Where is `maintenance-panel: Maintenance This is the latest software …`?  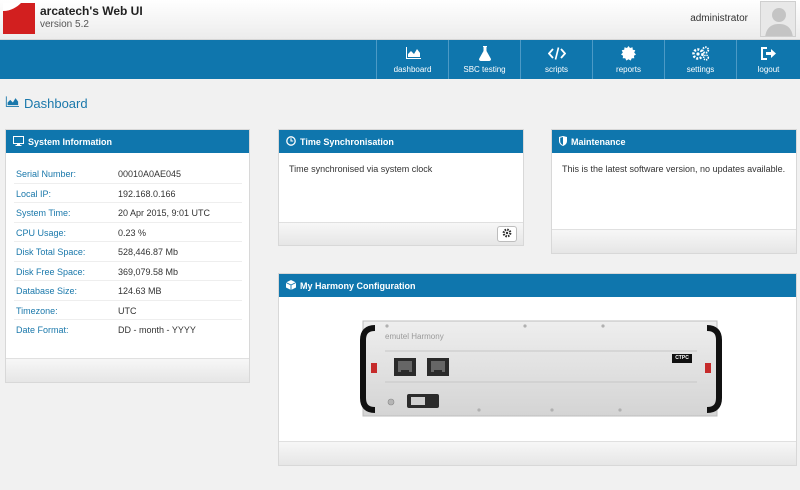 maintenance-panel: Maintenance This is the latest software … is located at coordinates (674, 191).